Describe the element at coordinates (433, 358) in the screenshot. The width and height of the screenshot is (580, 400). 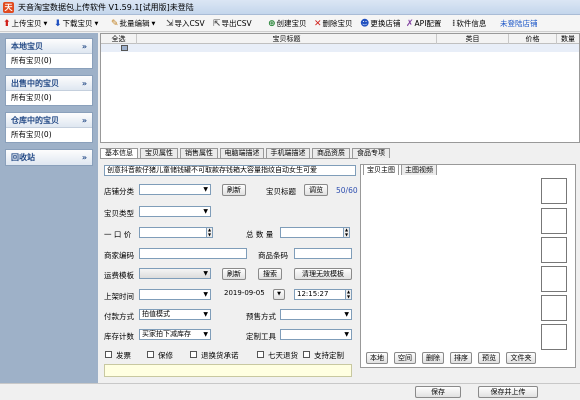
I see `delete-image-button: 删除` at that location.